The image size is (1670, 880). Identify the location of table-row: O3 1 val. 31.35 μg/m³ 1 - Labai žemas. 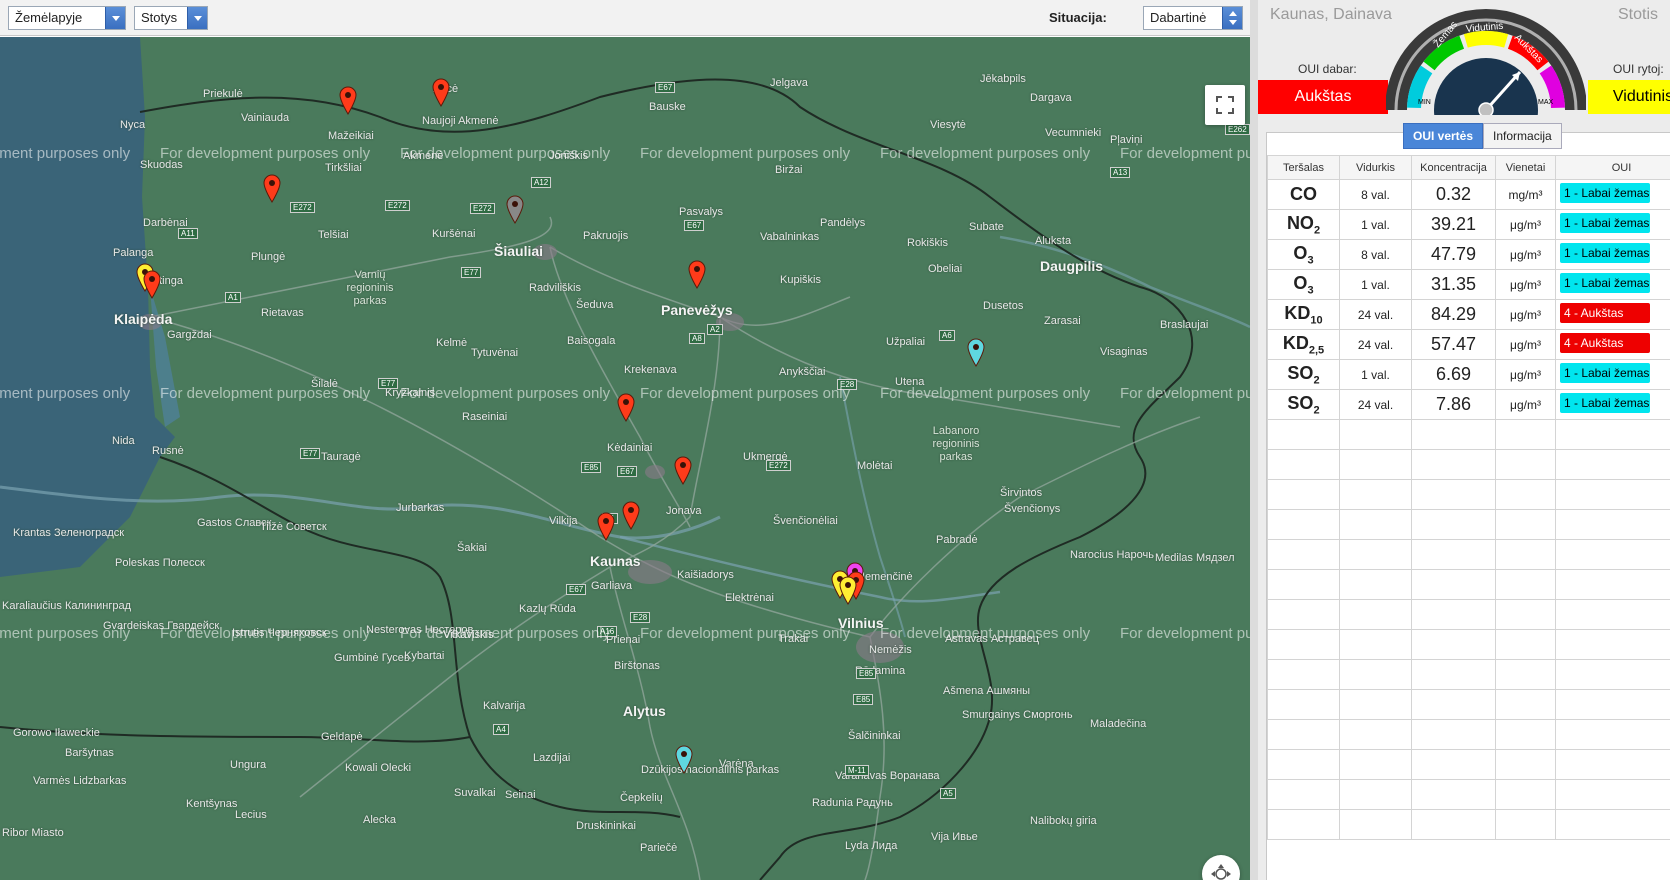
(1468, 284).